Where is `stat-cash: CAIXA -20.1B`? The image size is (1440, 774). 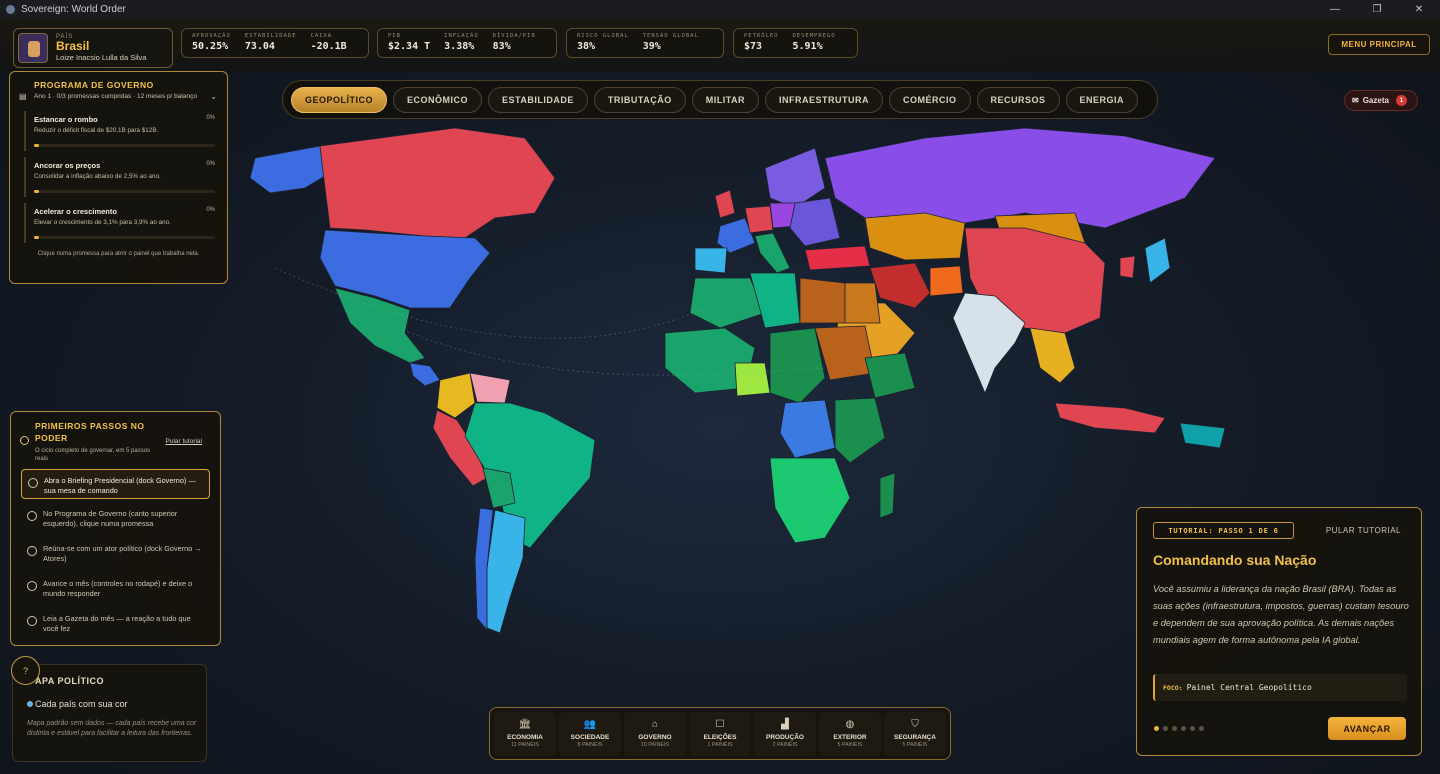
stat-cash: CAIXA -20.1B is located at coordinates (328, 42).